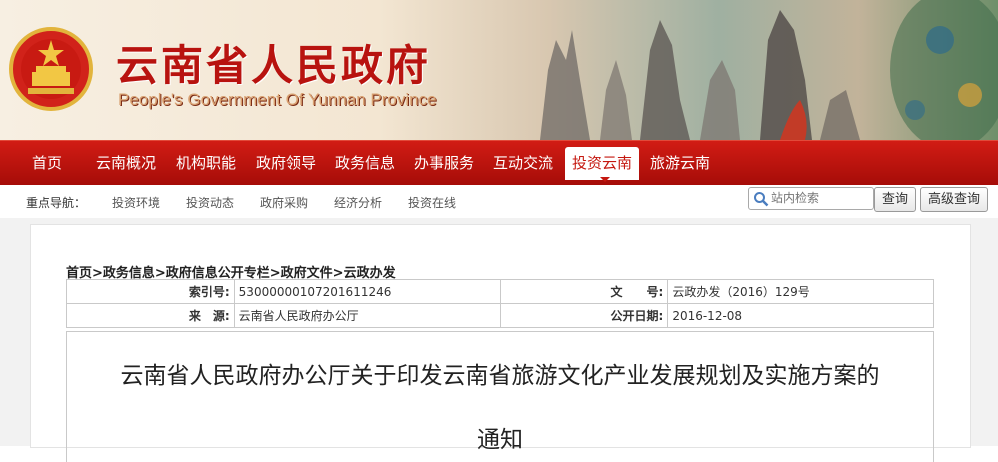 This screenshot has width=998, height=462. What do you see at coordinates (277, 99) in the screenshot?
I see `site-title-english: People's Government Of Yunnan Province` at bounding box center [277, 99].